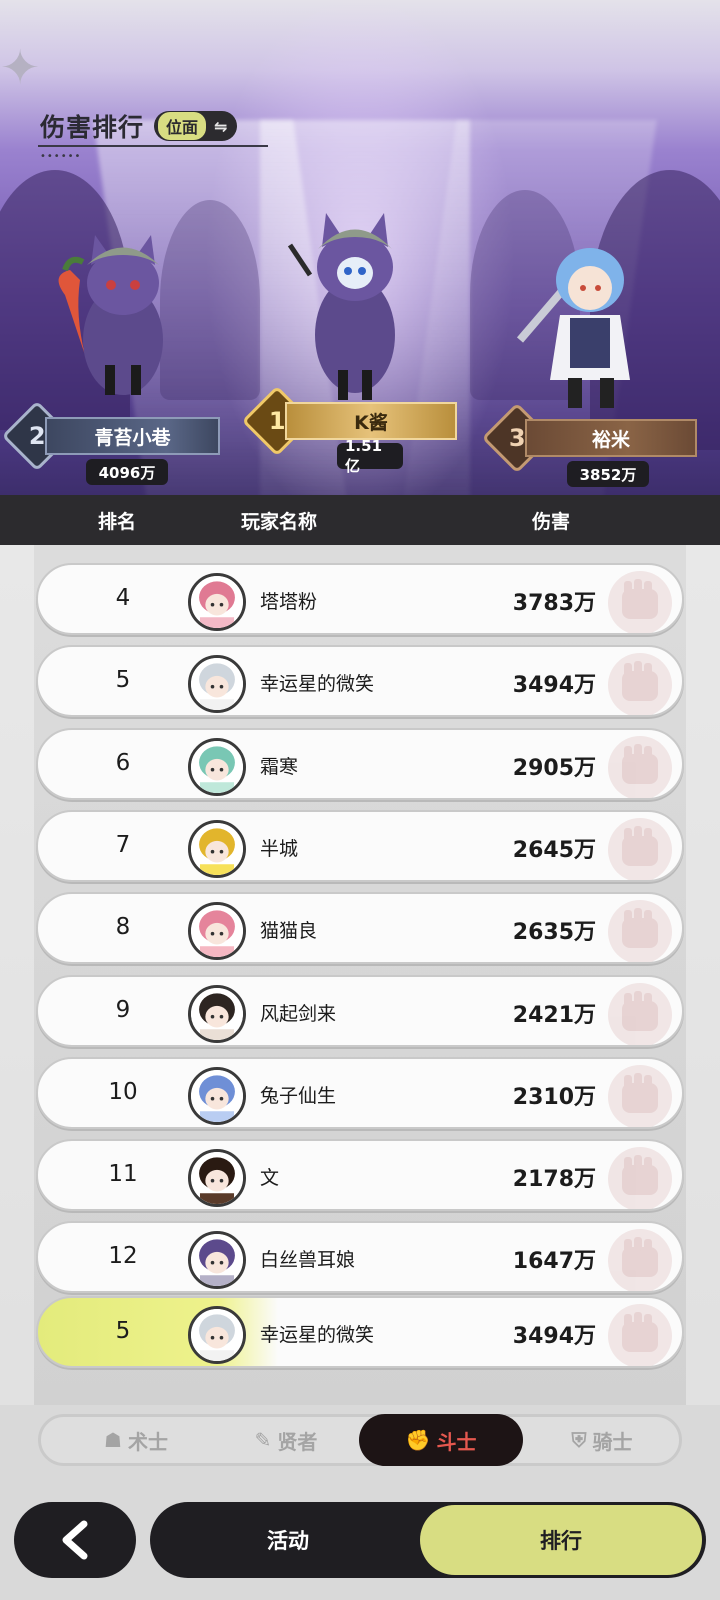 Image resolution: width=720 pixels, height=1600 pixels. I want to click on knight-icon: ⛨, so click(579, 1440).